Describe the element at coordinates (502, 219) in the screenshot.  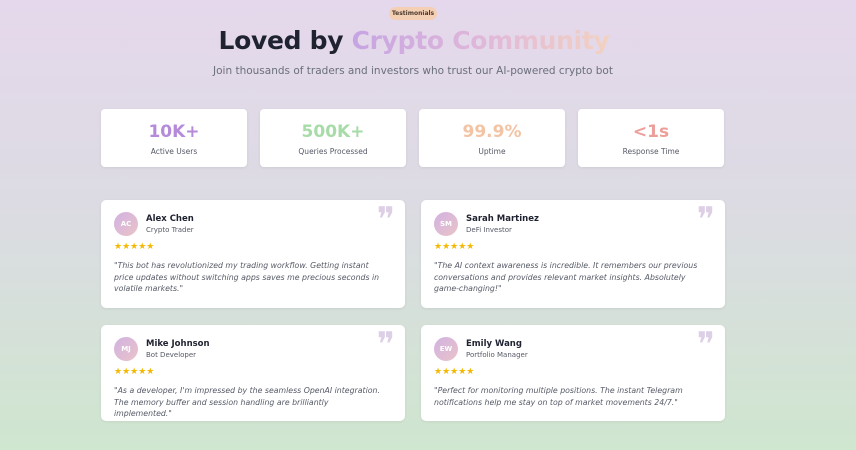
I see `author-name: Sarah Martinez` at that location.